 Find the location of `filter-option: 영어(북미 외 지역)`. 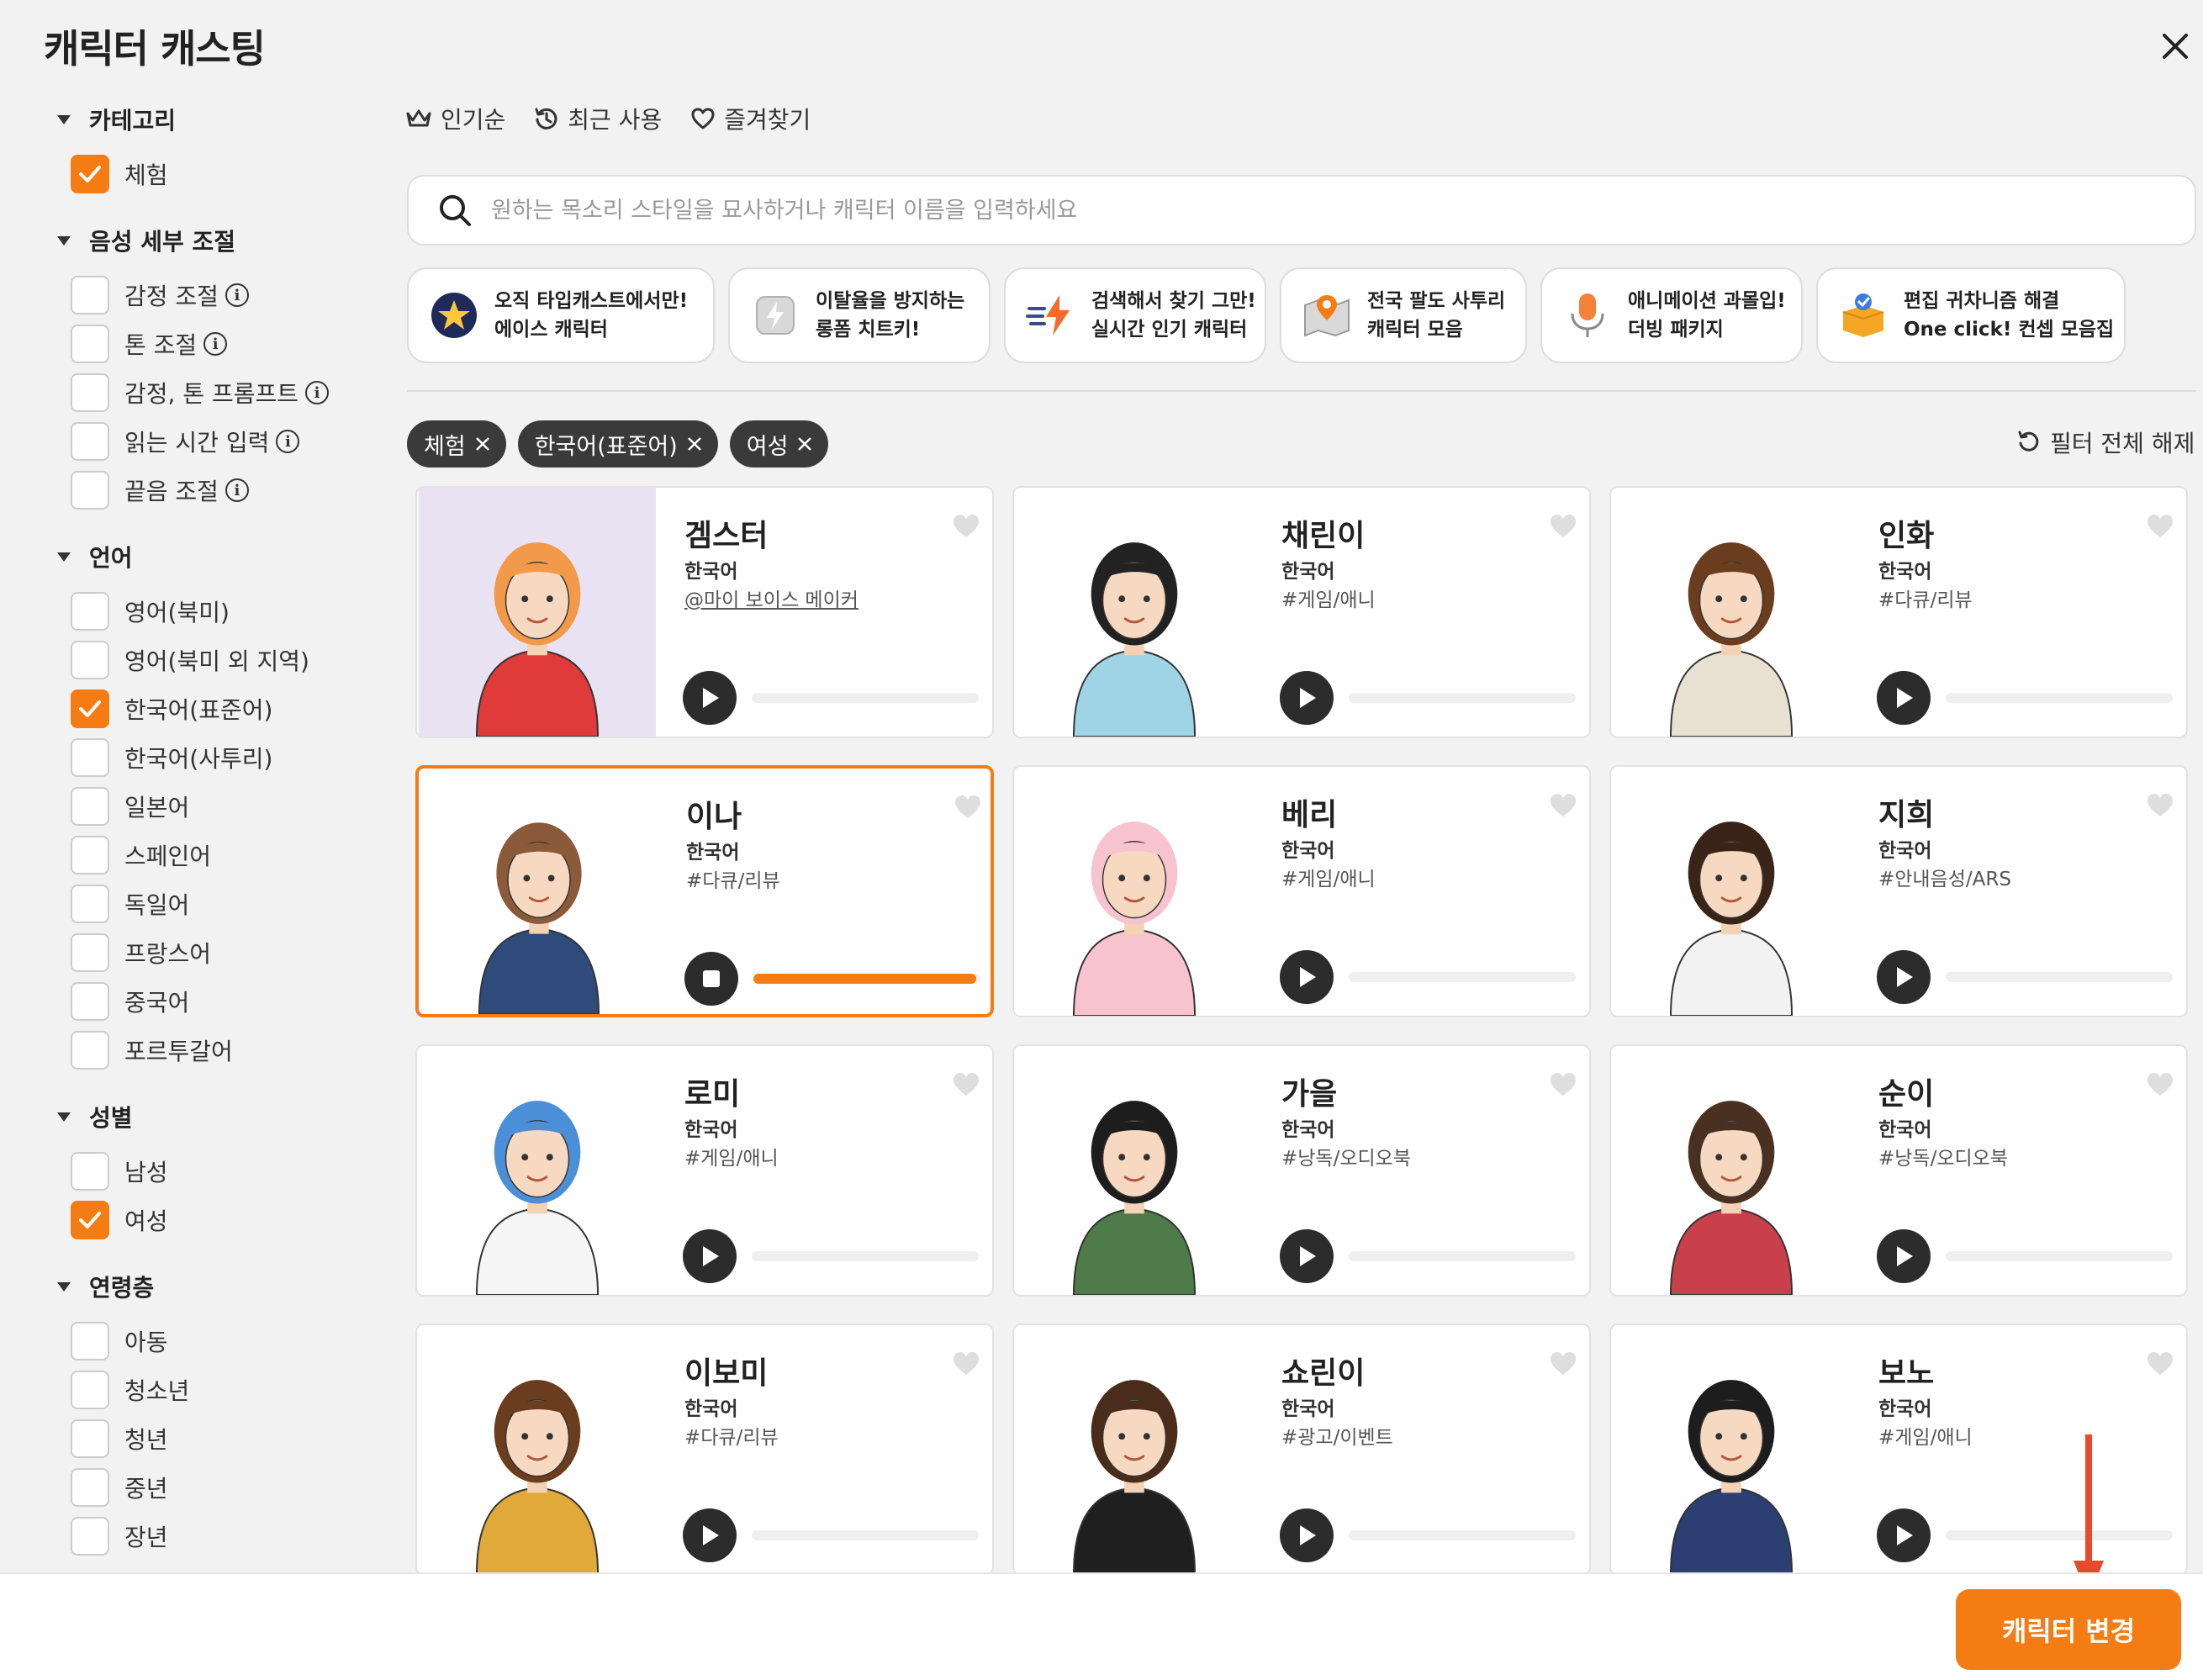

filter-option: 영어(북미 외 지역) is located at coordinates (229, 660).